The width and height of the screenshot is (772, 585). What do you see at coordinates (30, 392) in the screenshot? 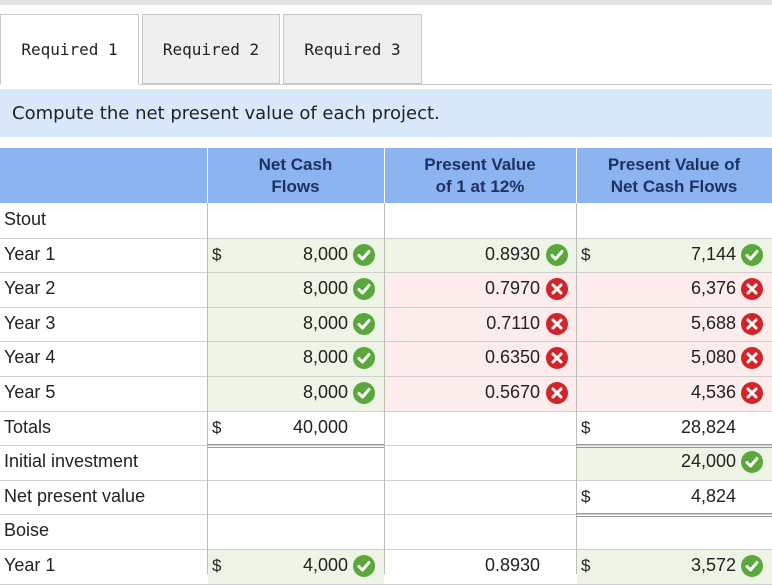
I see `row-label: Year 5` at bounding box center [30, 392].